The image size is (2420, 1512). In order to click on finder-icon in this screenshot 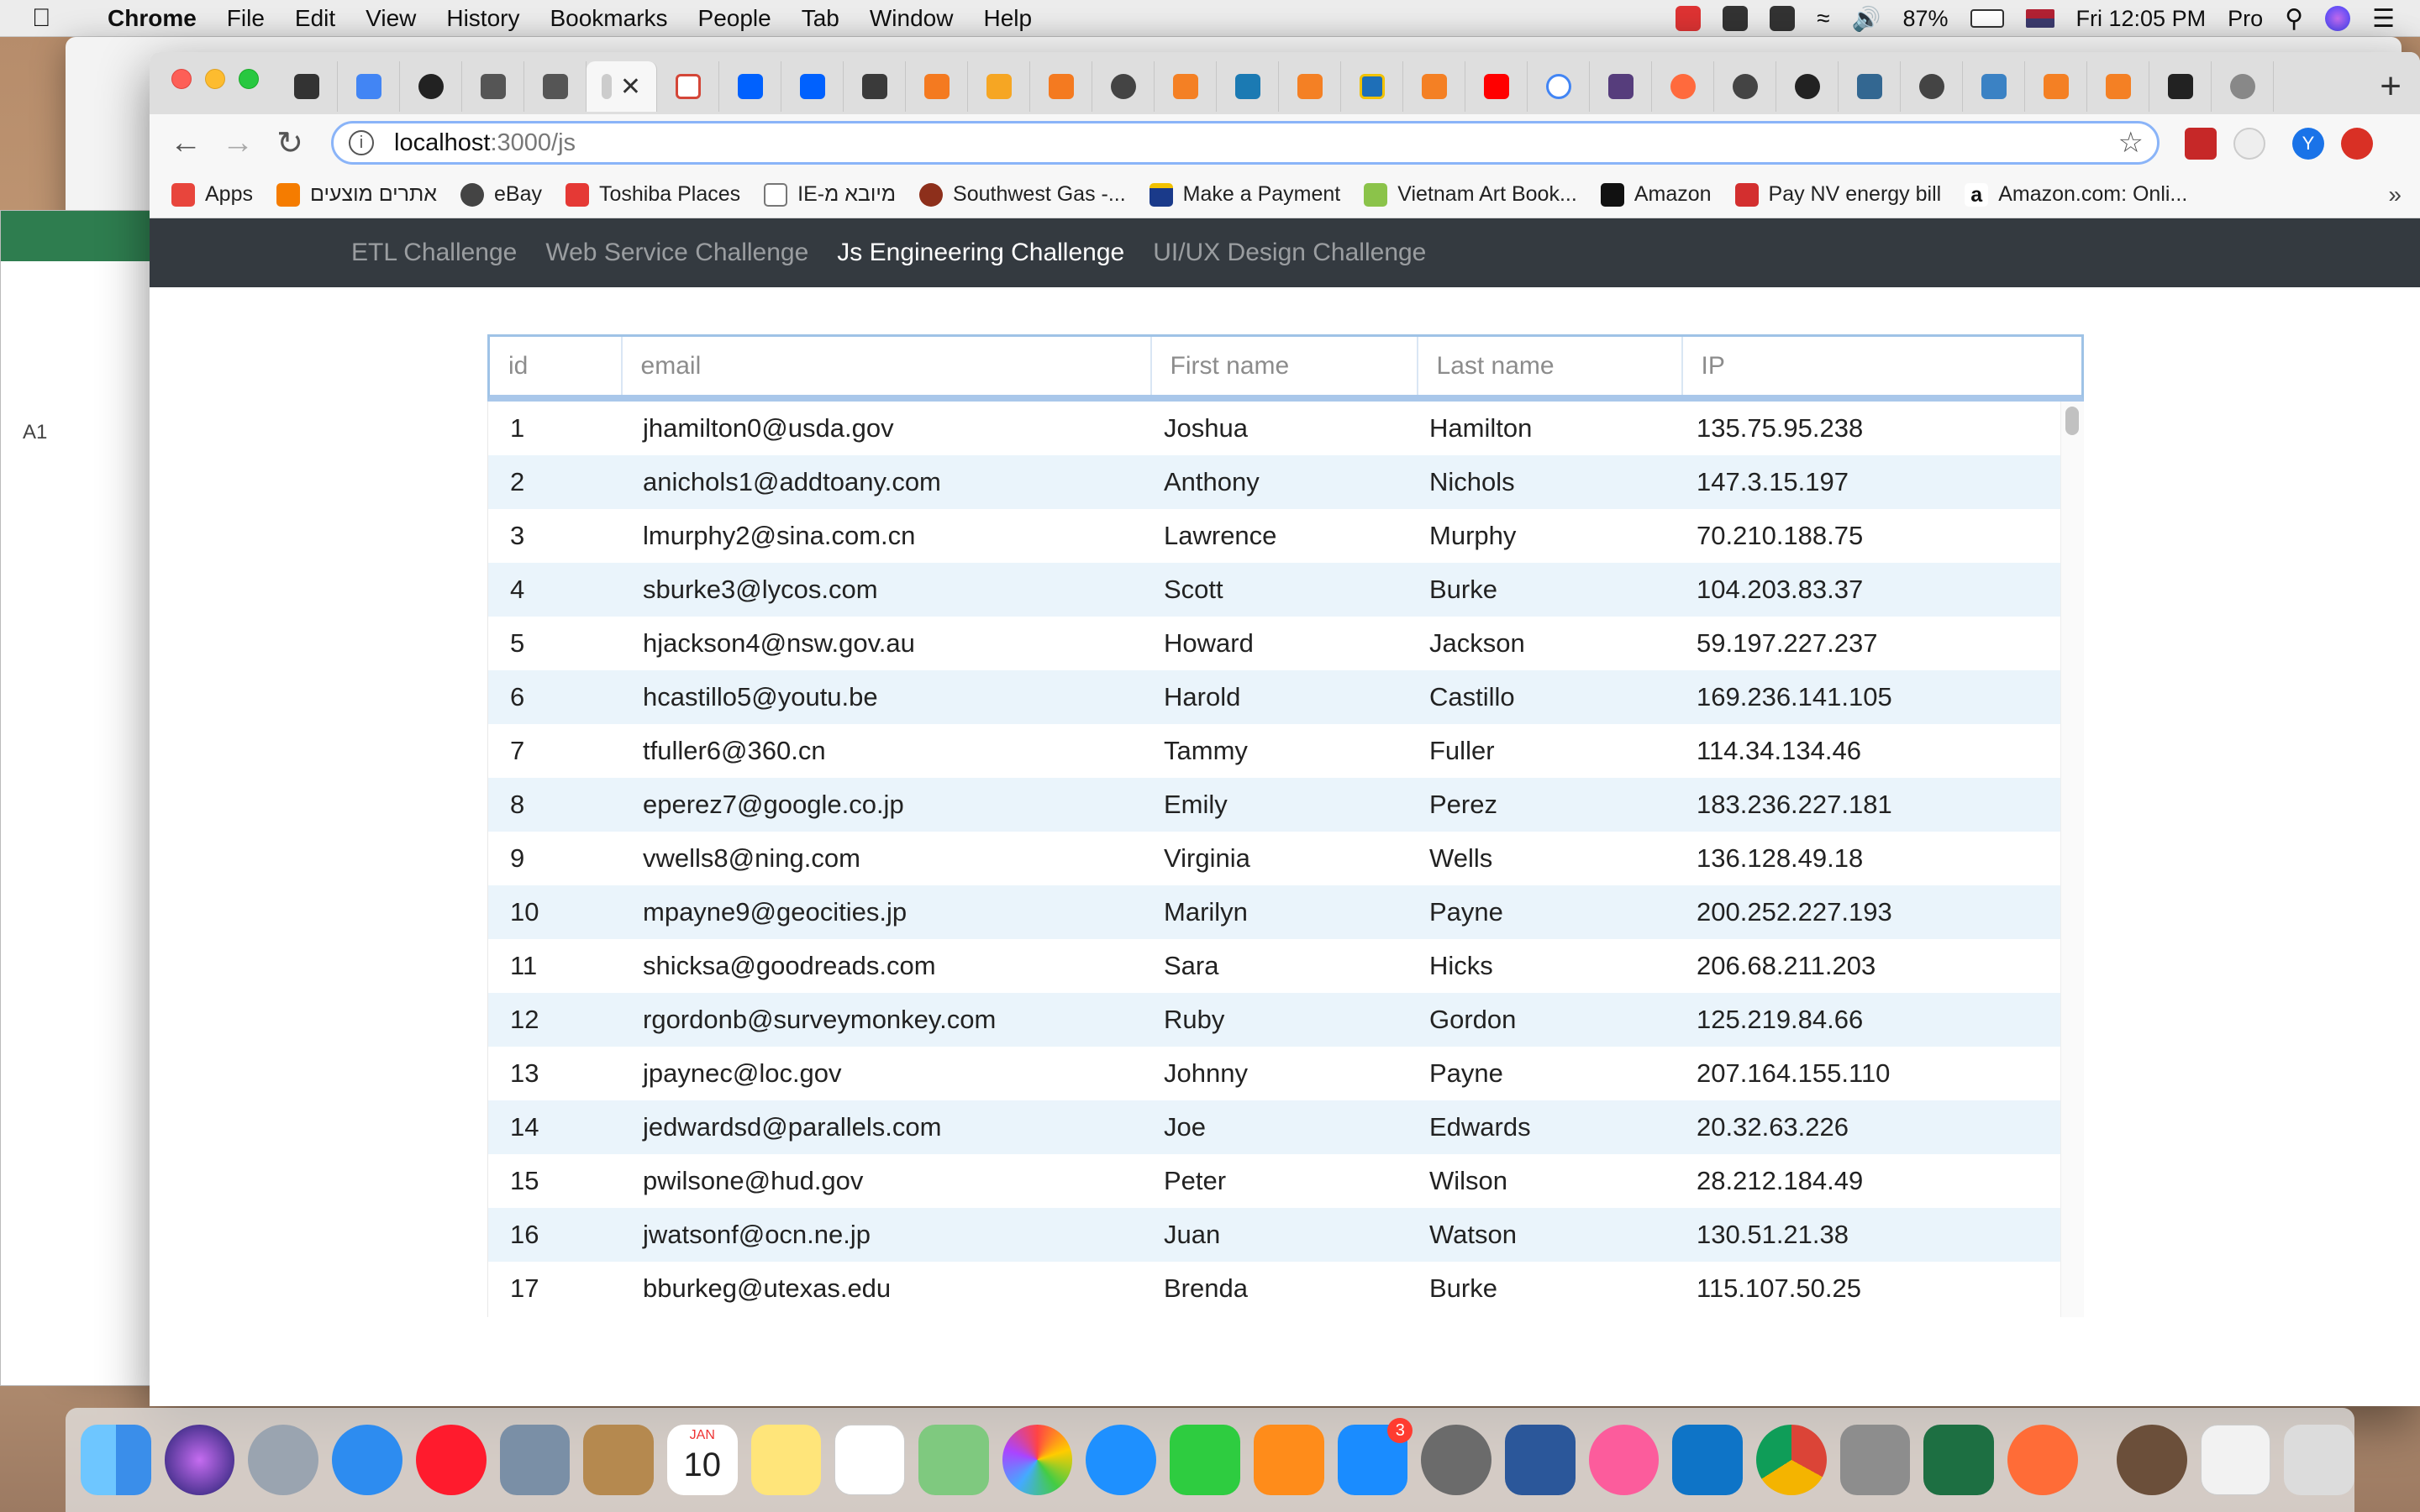, I will do `click(116, 1460)`.